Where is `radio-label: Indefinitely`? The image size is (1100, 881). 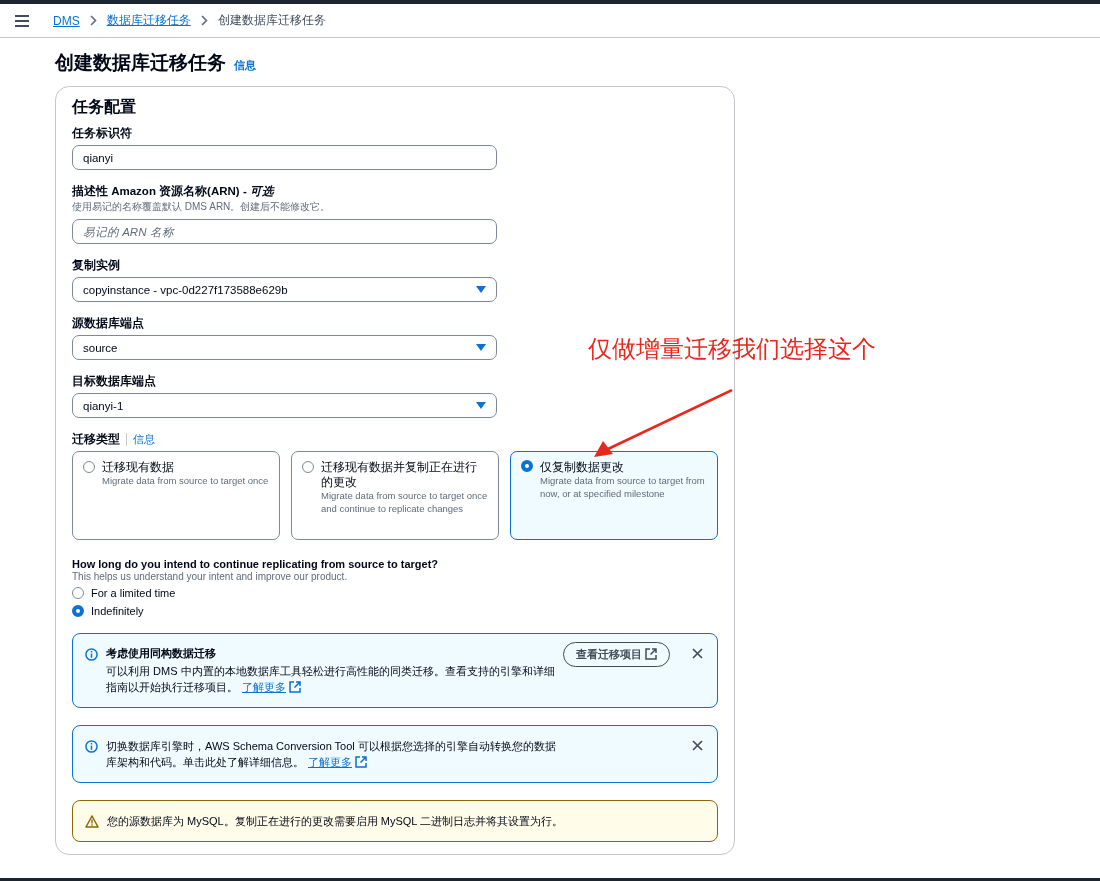 radio-label: Indefinitely is located at coordinates (117, 611).